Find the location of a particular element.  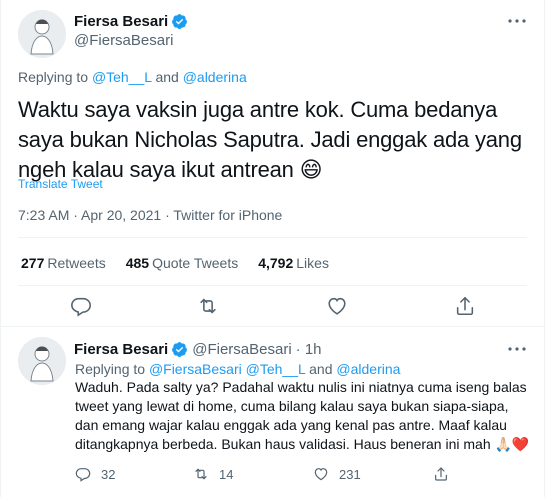

quotes-label: Quote Tweets is located at coordinates (195, 263).